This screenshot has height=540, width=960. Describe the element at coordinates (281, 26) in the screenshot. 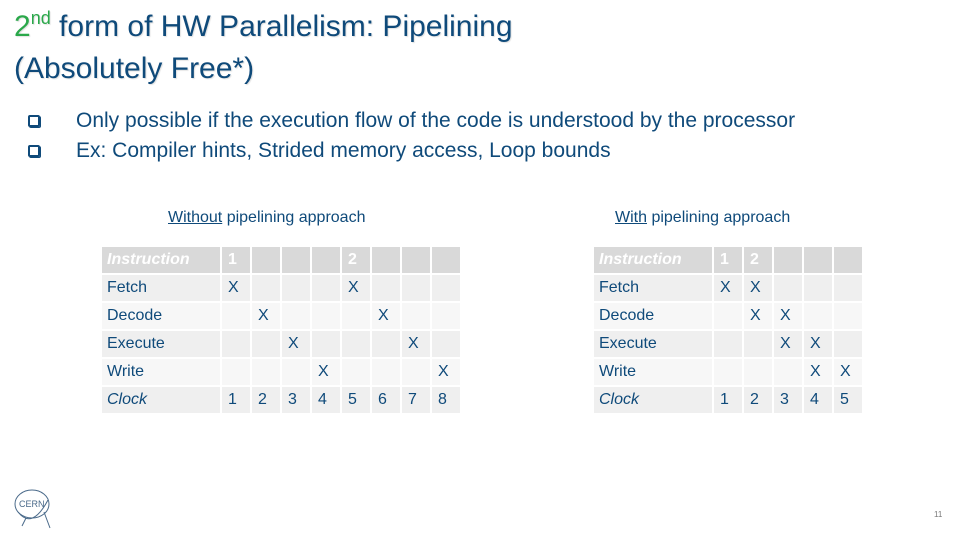

I see `title-line1: form of HW Parallelism: Pipelining` at that location.